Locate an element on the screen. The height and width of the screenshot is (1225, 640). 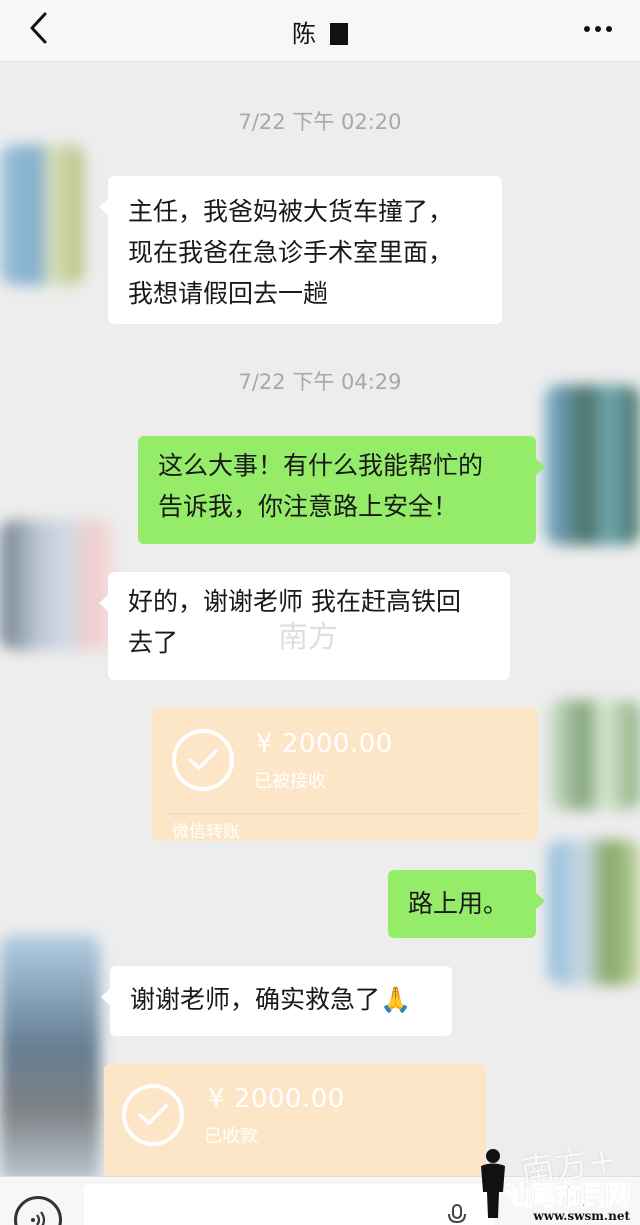
chat-header: 陈 is located at coordinates (320, 31).